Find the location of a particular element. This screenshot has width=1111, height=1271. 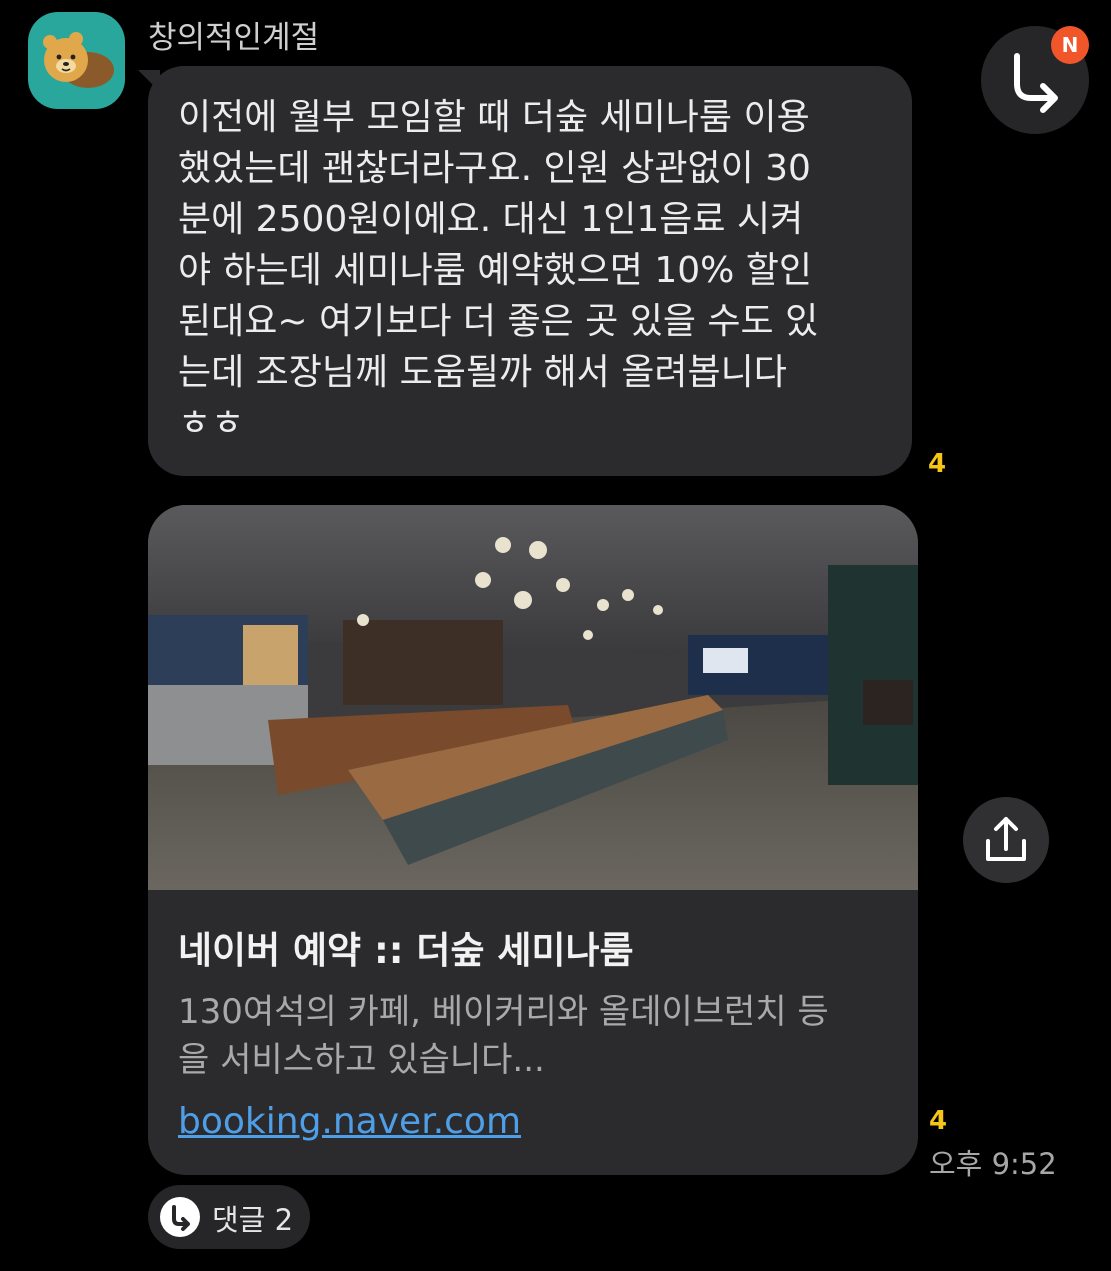

sender-avatar is located at coordinates (76, 60).